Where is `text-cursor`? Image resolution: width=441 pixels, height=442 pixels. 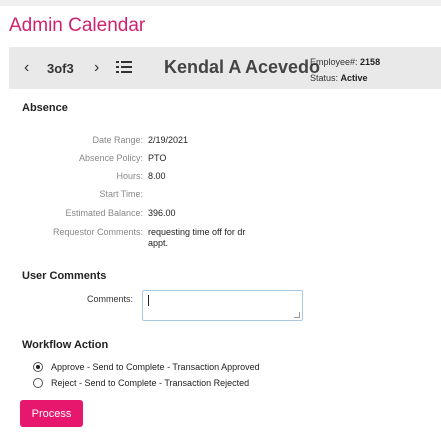
text-cursor is located at coordinates (148, 300).